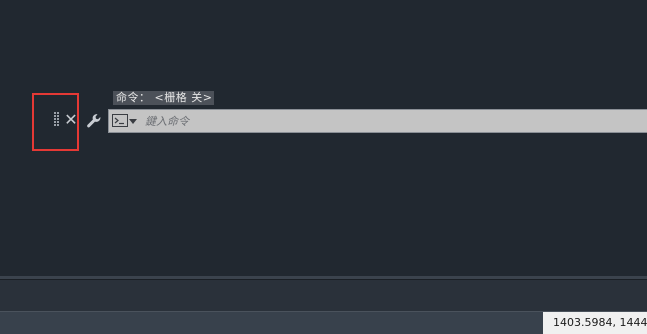 The height and width of the screenshot is (334, 647). What do you see at coordinates (94, 121) in the screenshot?
I see `wrench-icon` at bounding box center [94, 121].